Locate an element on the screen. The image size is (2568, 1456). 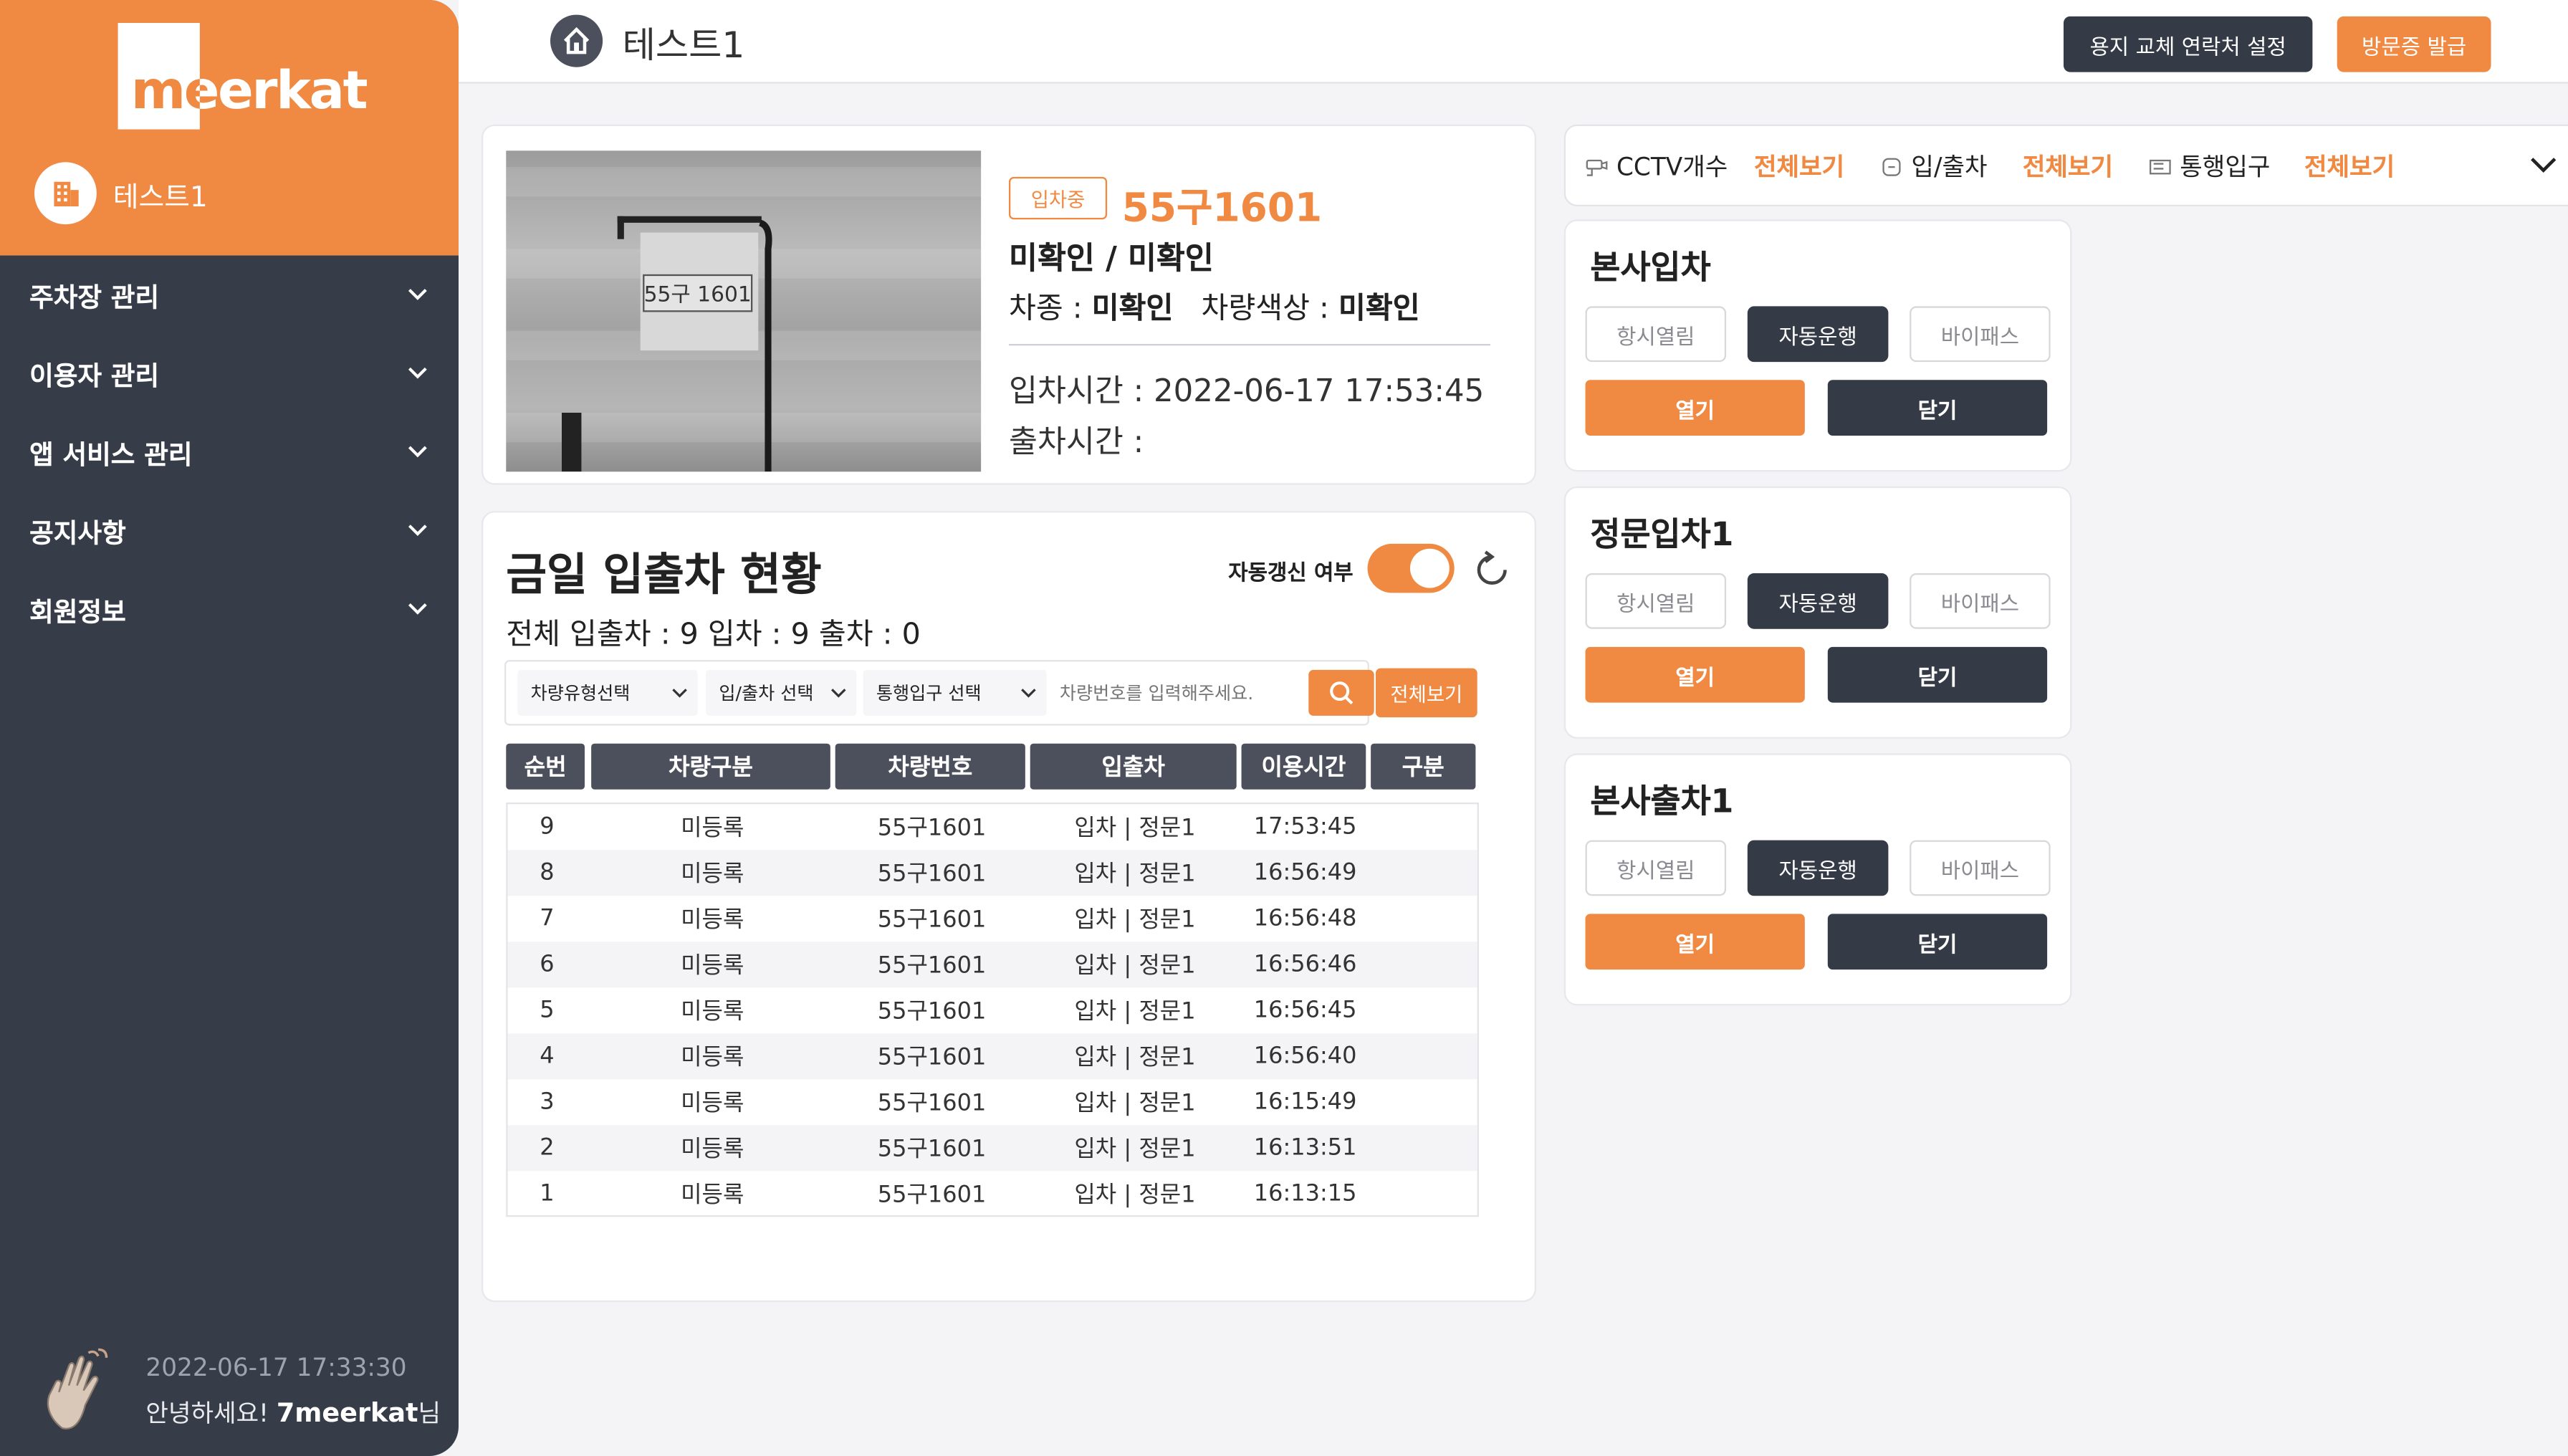
home-icon is located at coordinates (576, 40).